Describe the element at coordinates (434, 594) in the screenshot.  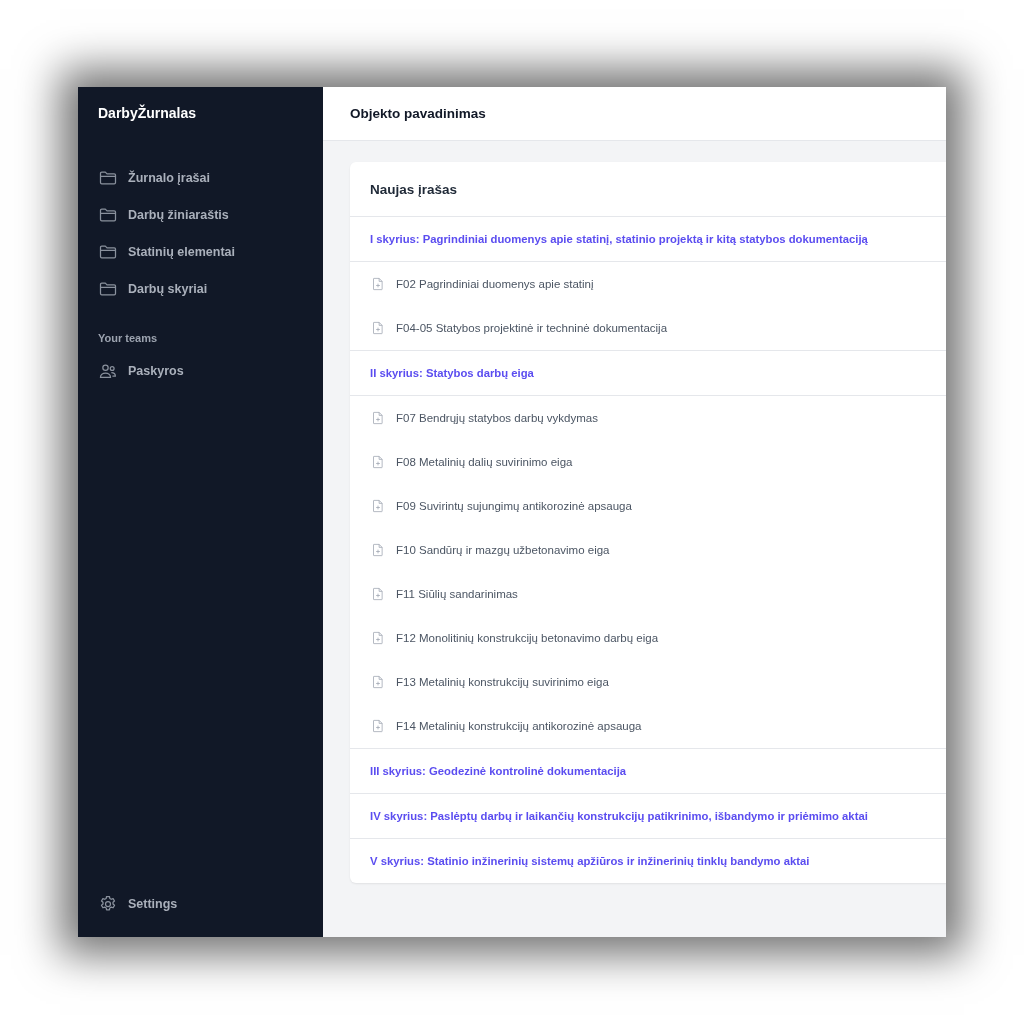
I see `form-item: F11 Siūlių sandarinimas` at that location.